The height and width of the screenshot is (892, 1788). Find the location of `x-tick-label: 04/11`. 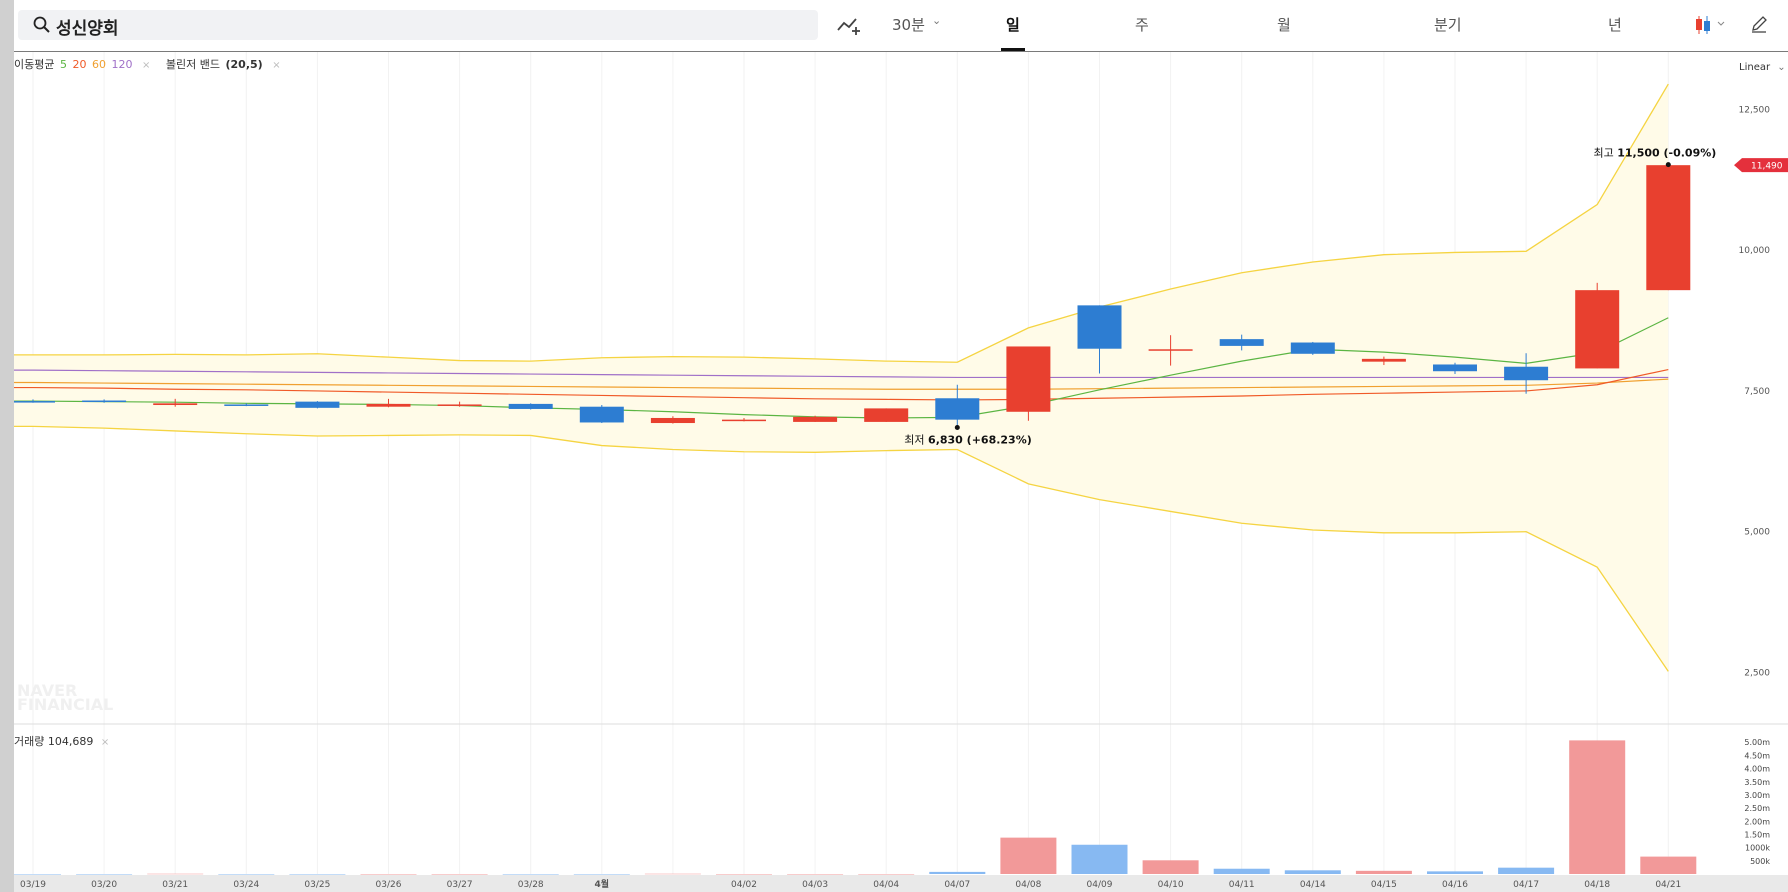

x-tick-label: 04/11 is located at coordinates (1242, 885).